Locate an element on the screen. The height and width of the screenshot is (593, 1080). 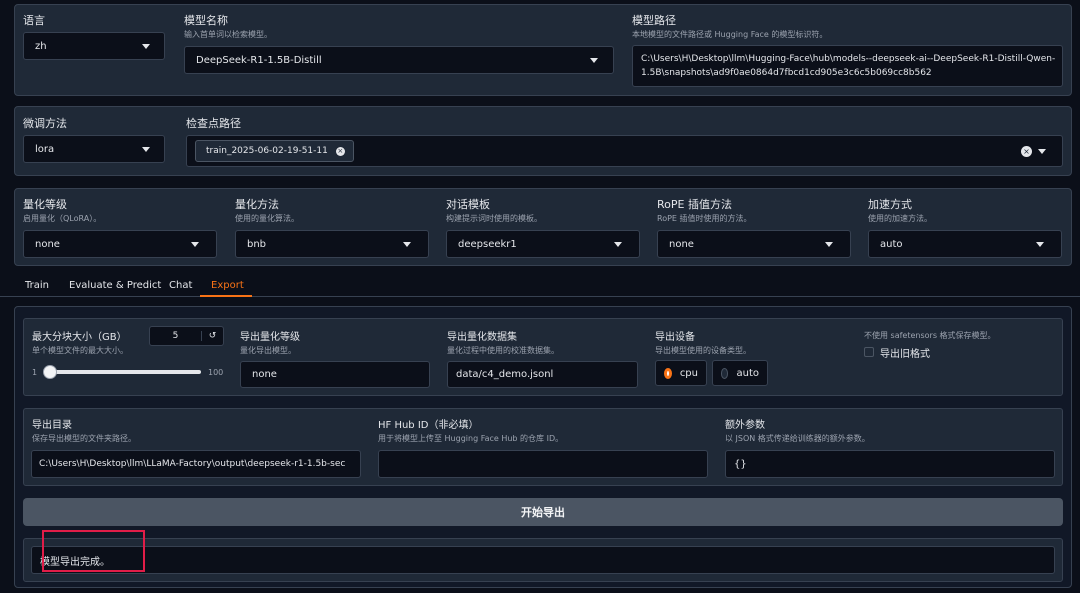
finetune-method-value: lora is located at coordinates (45, 149).